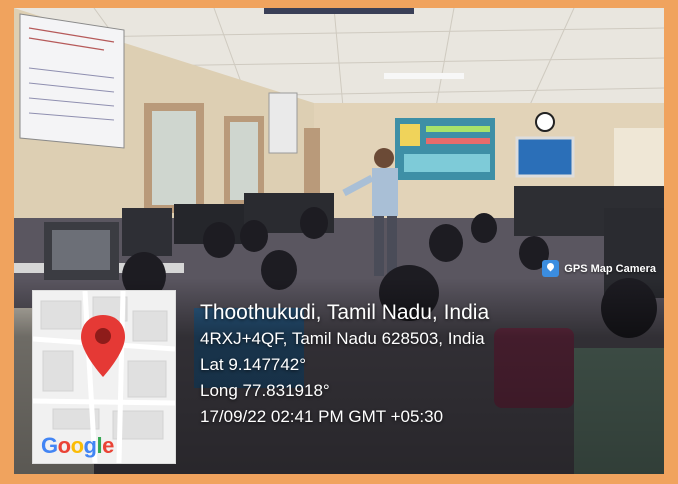  What do you see at coordinates (253, 364) in the screenshot?
I see `latitude: Lat 9.147742°` at bounding box center [253, 364].